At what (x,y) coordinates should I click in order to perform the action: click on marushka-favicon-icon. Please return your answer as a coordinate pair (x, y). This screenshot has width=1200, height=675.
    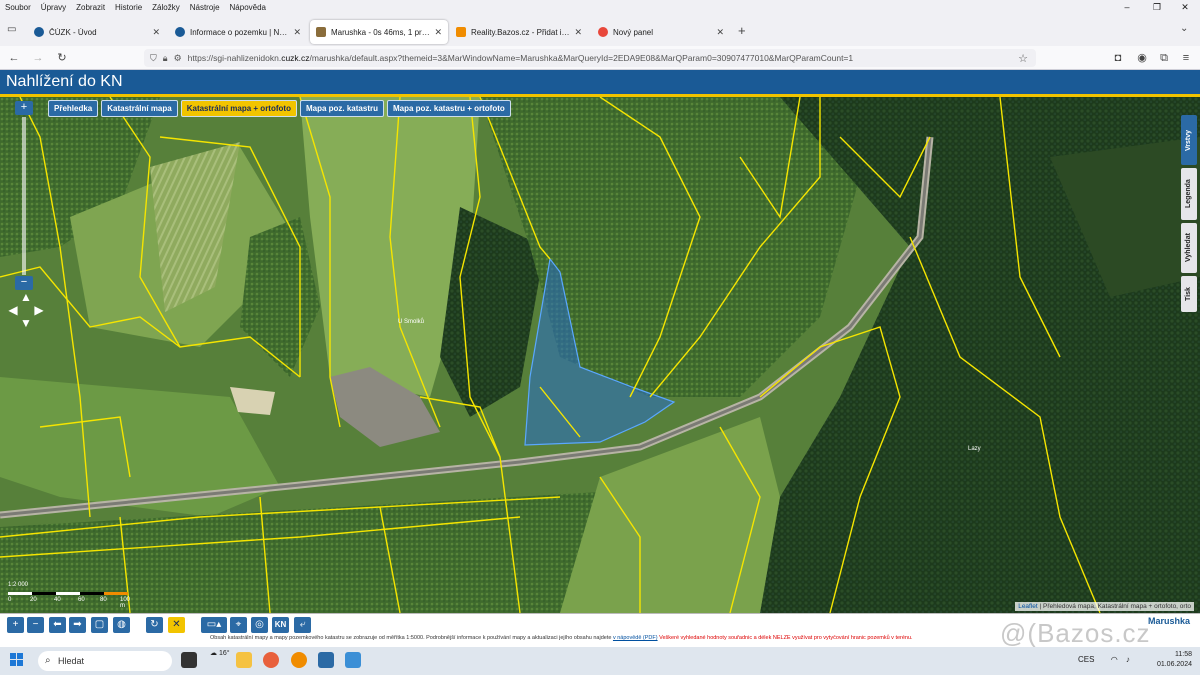
    Looking at the image, I should click on (321, 32).